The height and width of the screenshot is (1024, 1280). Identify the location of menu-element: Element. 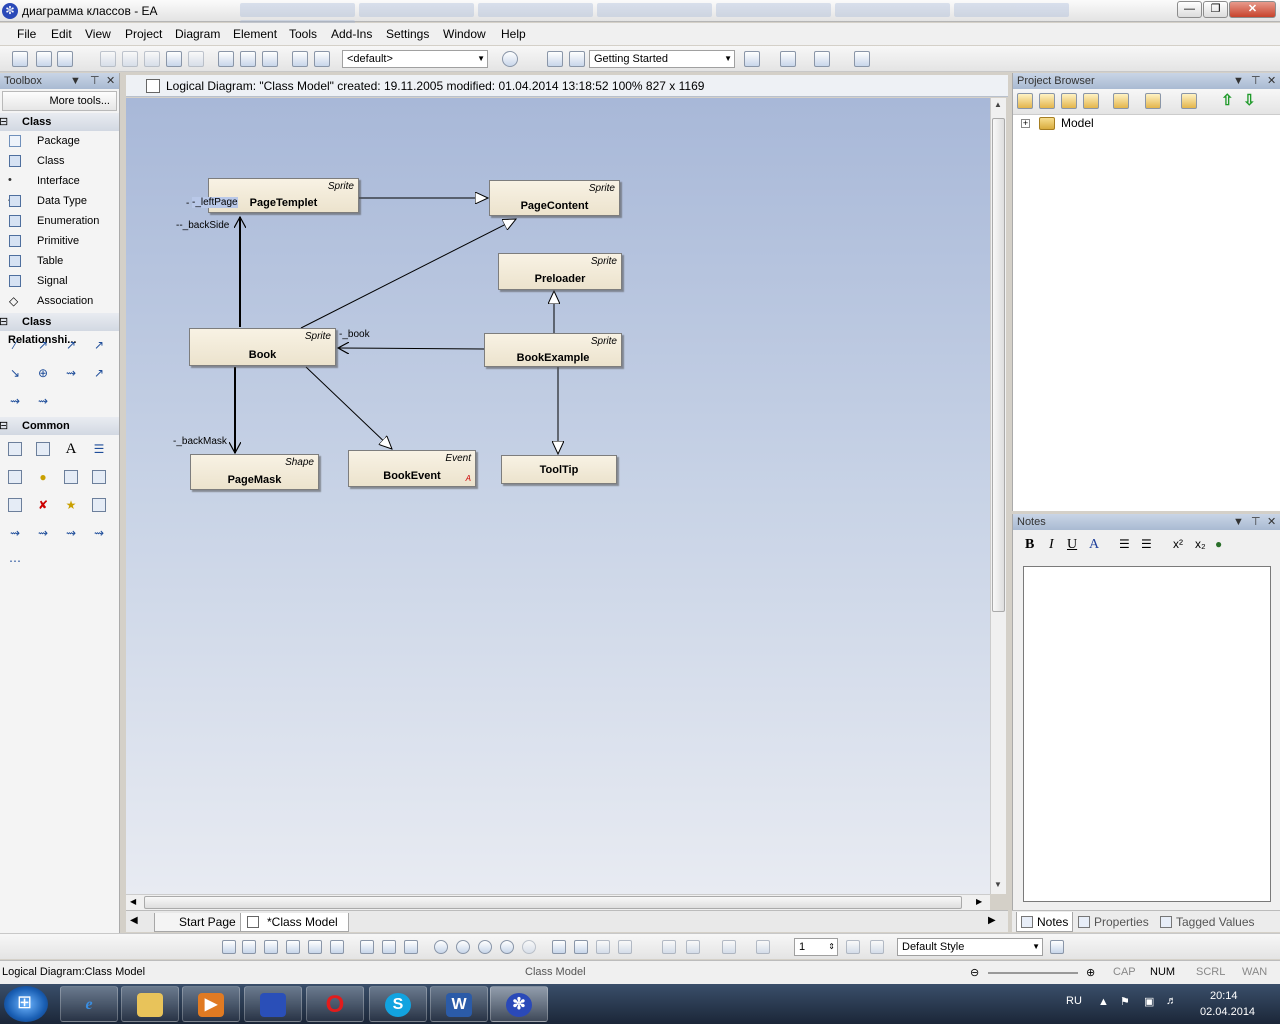
(255, 34).